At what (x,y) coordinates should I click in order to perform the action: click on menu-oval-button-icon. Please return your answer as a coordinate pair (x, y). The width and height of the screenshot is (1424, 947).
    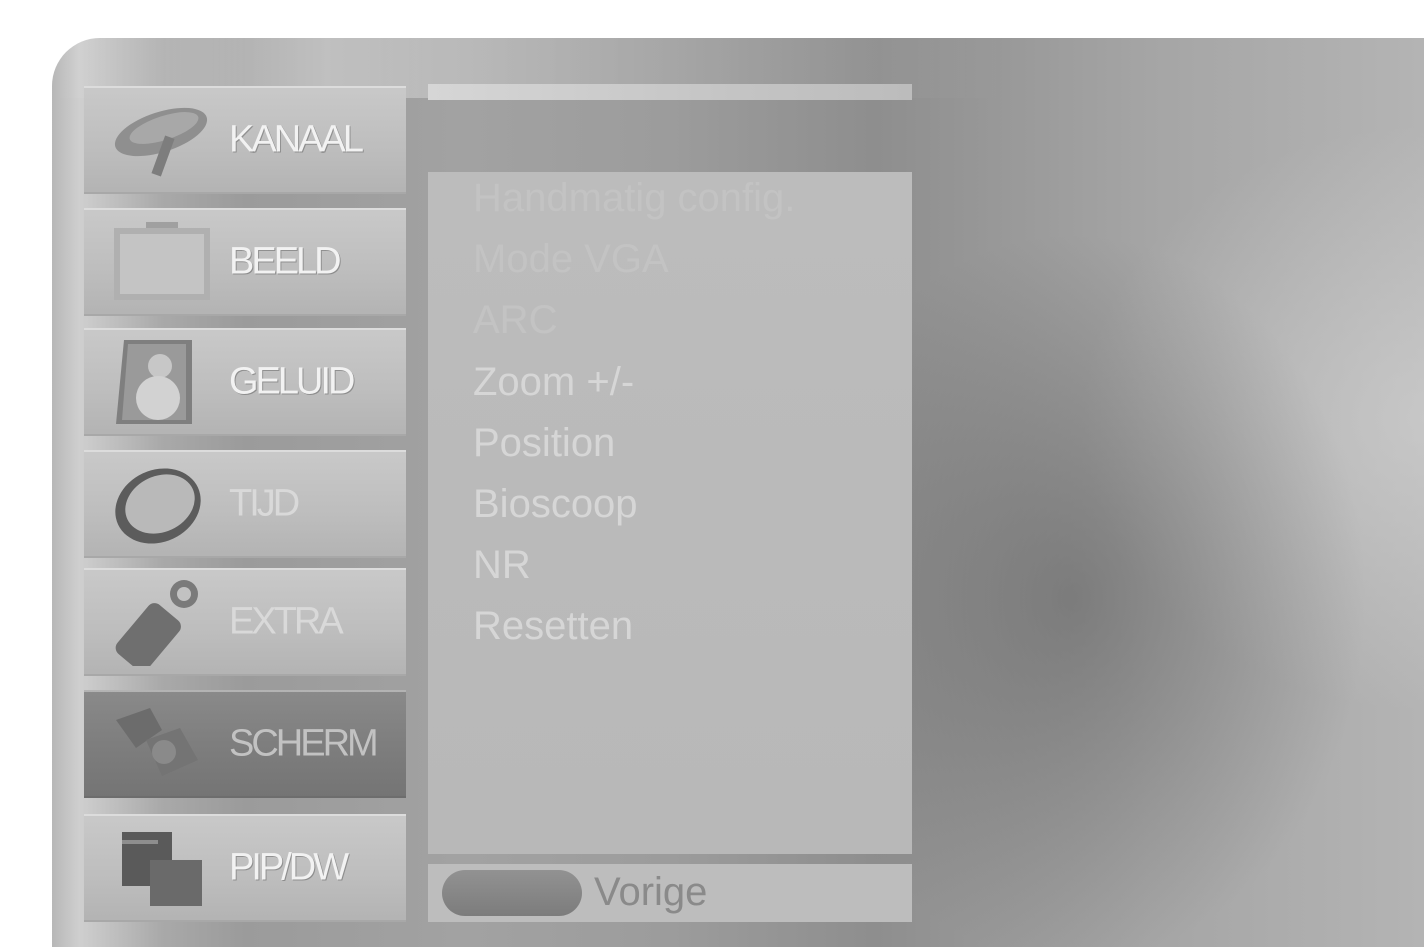
    Looking at the image, I should click on (512, 893).